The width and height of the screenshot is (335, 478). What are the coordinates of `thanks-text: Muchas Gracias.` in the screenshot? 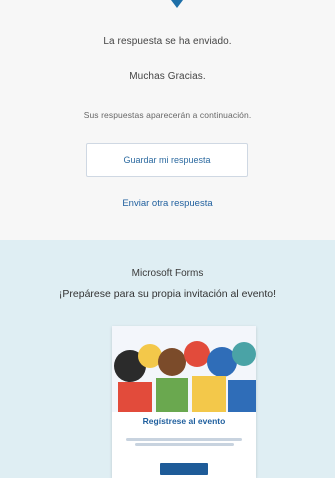 It's located at (167, 76).